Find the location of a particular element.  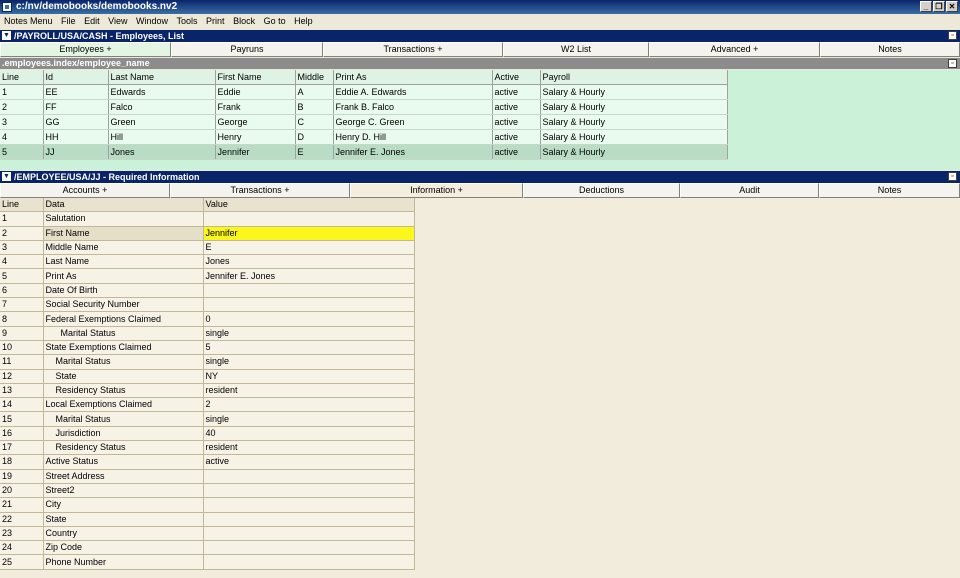

tab-w2-list: W2 List is located at coordinates (576, 49).